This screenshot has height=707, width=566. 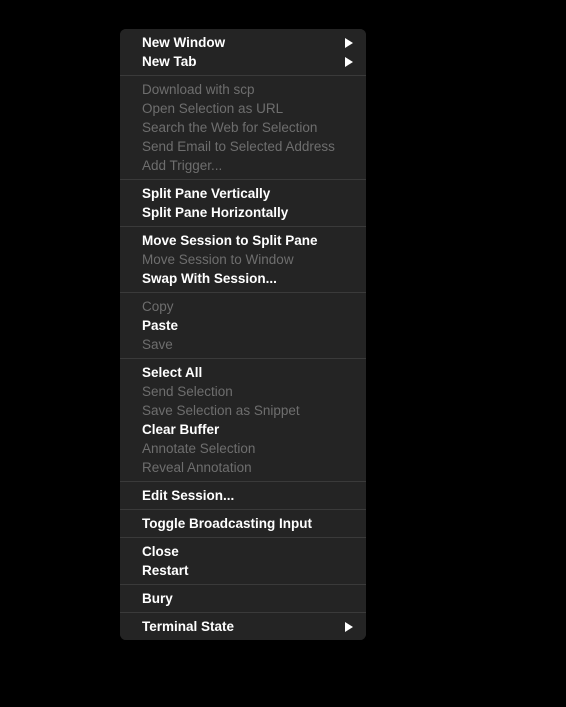 I want to click on menu-item-annotate-selection: Annotate Selection, so click(x=243, y=448).